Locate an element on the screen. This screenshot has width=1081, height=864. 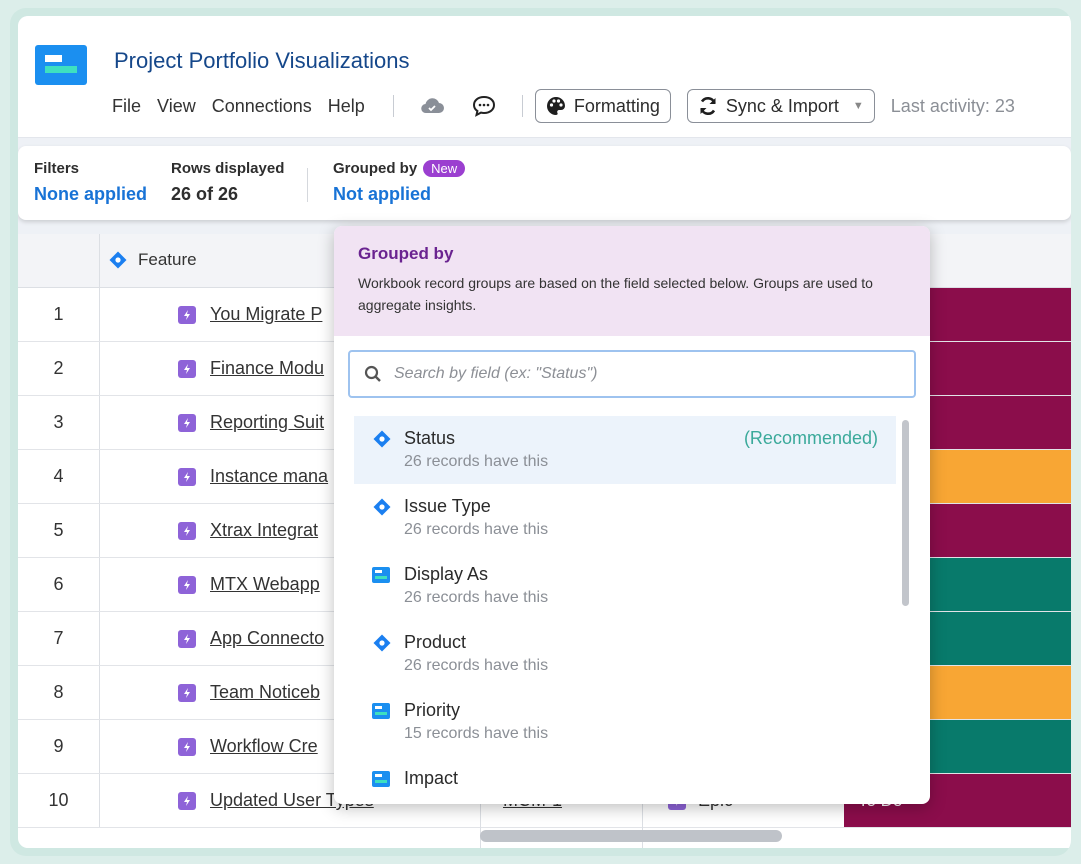
scrollbar-thumb is located at coordinates (905, 513).